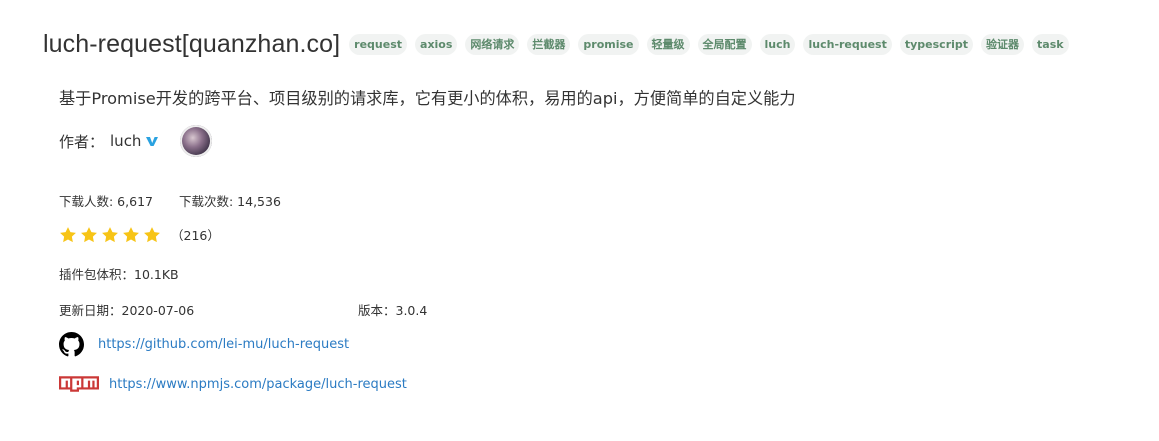 This screenshot has height=441, width=1159. What do you see at coordinates (229, 201) in the screenshot?
I see `download-count: 下载次数: 14,536` at bounding box center [229, 201].